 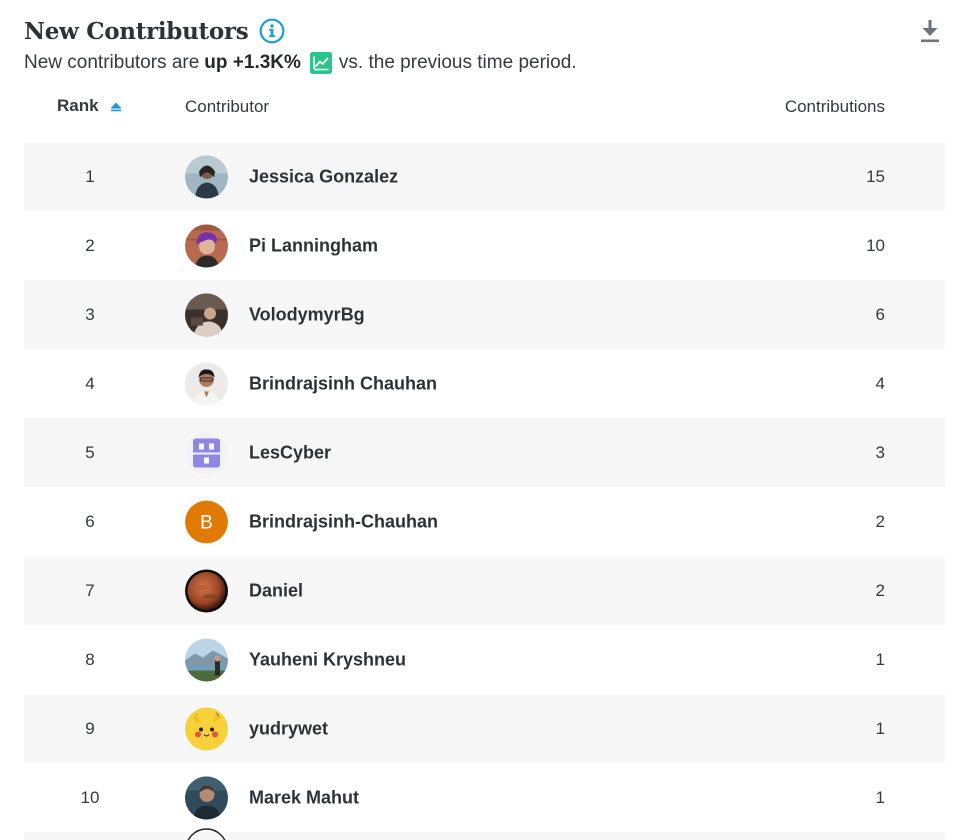 I want to click on contributor-name: Brindrajsinh Chauhan, so click(x=343, y=383).